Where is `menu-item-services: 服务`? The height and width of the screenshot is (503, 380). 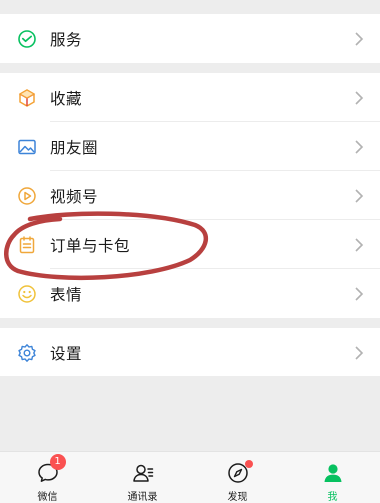
menu-item-services: 服务 is located at coordinates (190, 38).